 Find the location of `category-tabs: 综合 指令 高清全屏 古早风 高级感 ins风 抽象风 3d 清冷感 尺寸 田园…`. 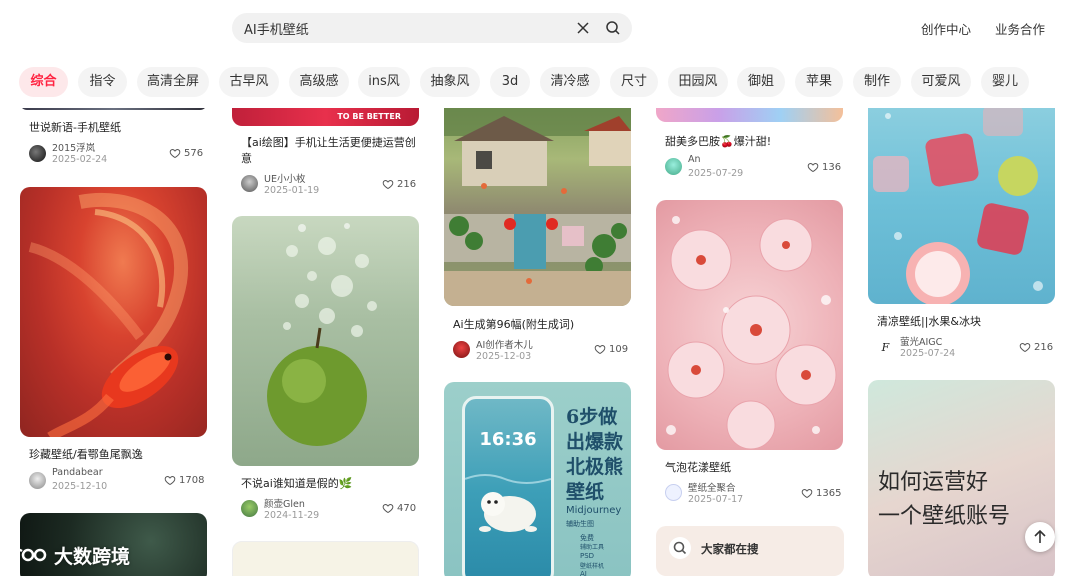

category-tabs: 综合 指令 高清全屏 古早风 高级感 ins风 抽象风 3d 清冷感 尺寸 田园… is located at coordinates (540, 83).